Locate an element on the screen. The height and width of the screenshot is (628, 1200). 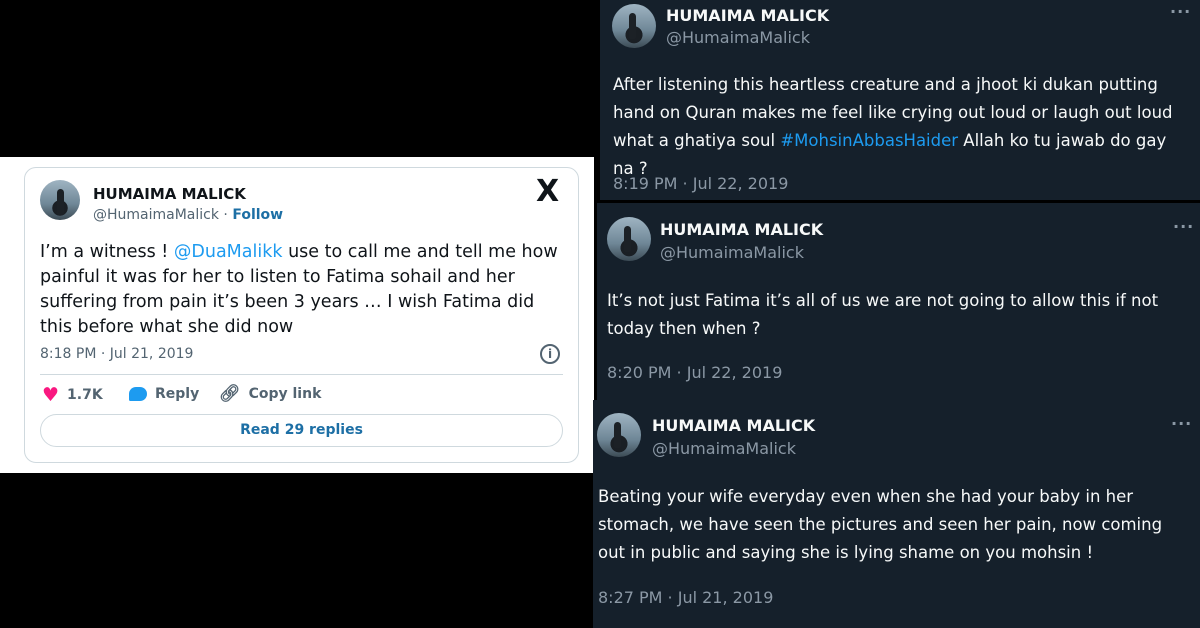
mention-link: @DuaMalikk is located at coordinates (228, 252).